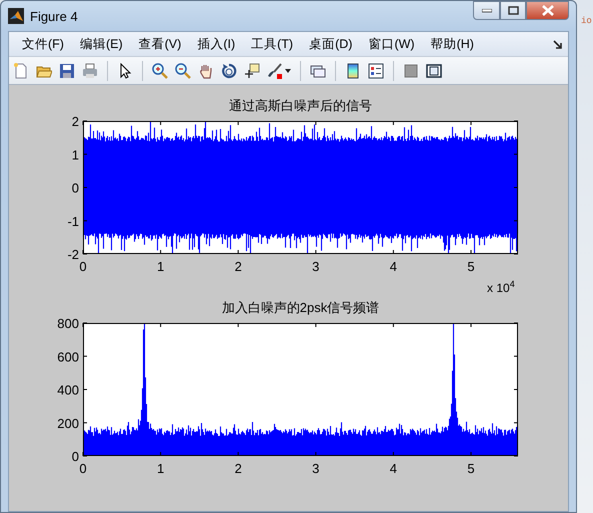 Image resolution: width=593 pixels, height=513 pixels. Describe the element at coordinates (353, 70) in the screenshot. I see `colorbar-icon` at that location.